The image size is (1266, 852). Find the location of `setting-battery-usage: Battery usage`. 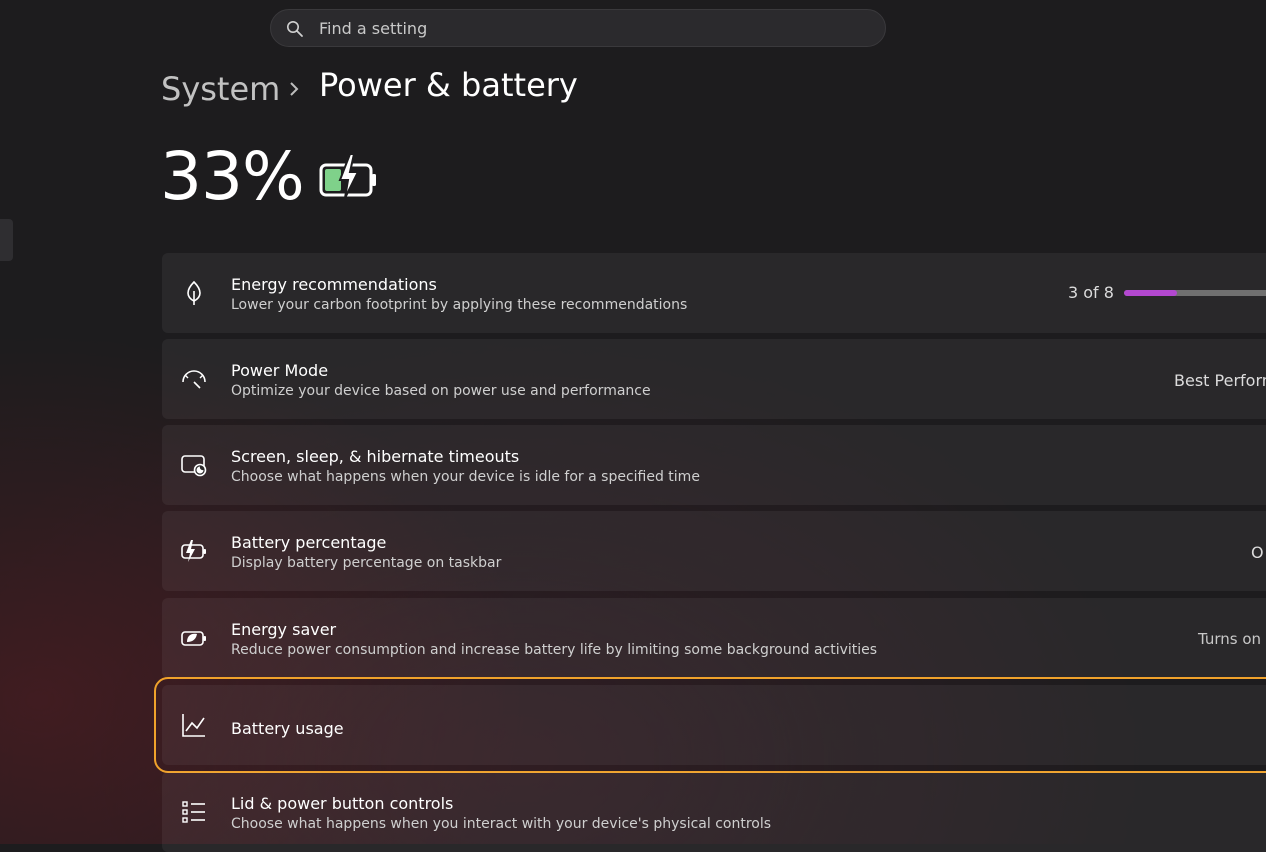

setting-battery-usage: Battery usage is located at coordinates (710, 725).